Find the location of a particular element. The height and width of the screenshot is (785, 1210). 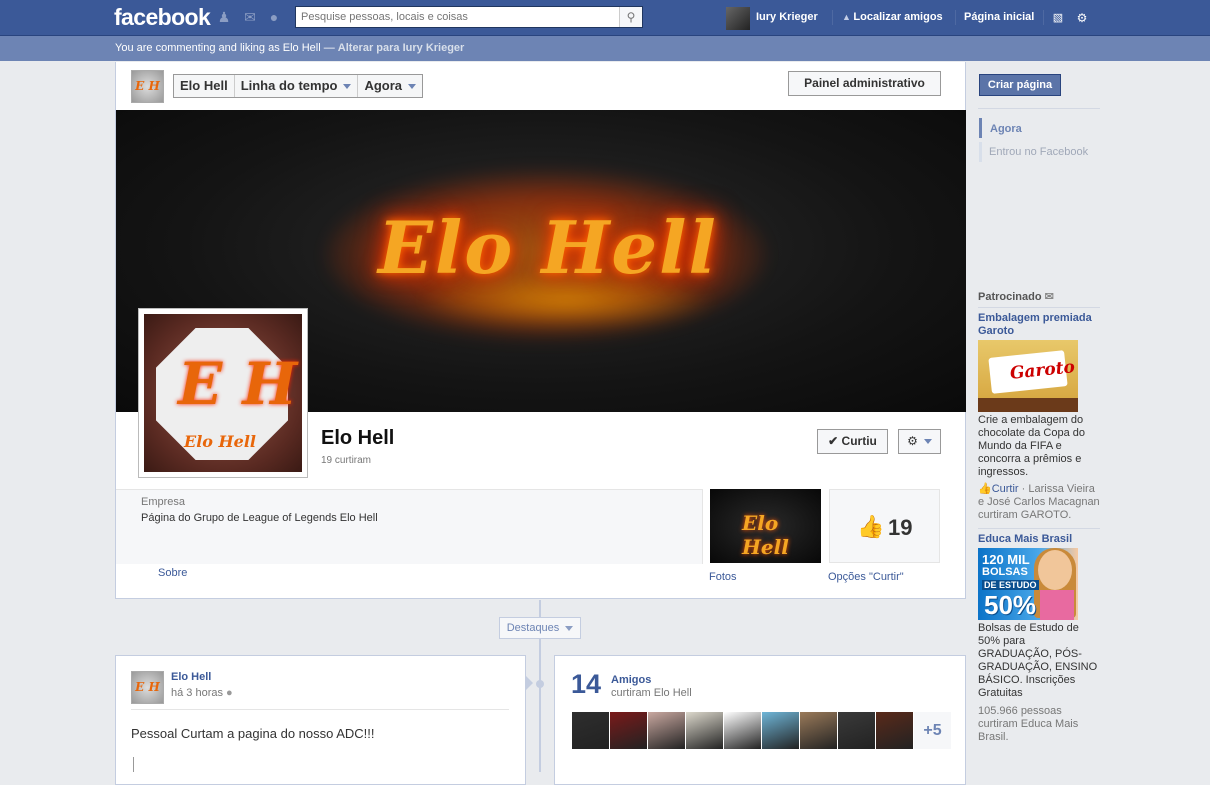

page-options-button: ⚙ is located at coordinates (919, 441).